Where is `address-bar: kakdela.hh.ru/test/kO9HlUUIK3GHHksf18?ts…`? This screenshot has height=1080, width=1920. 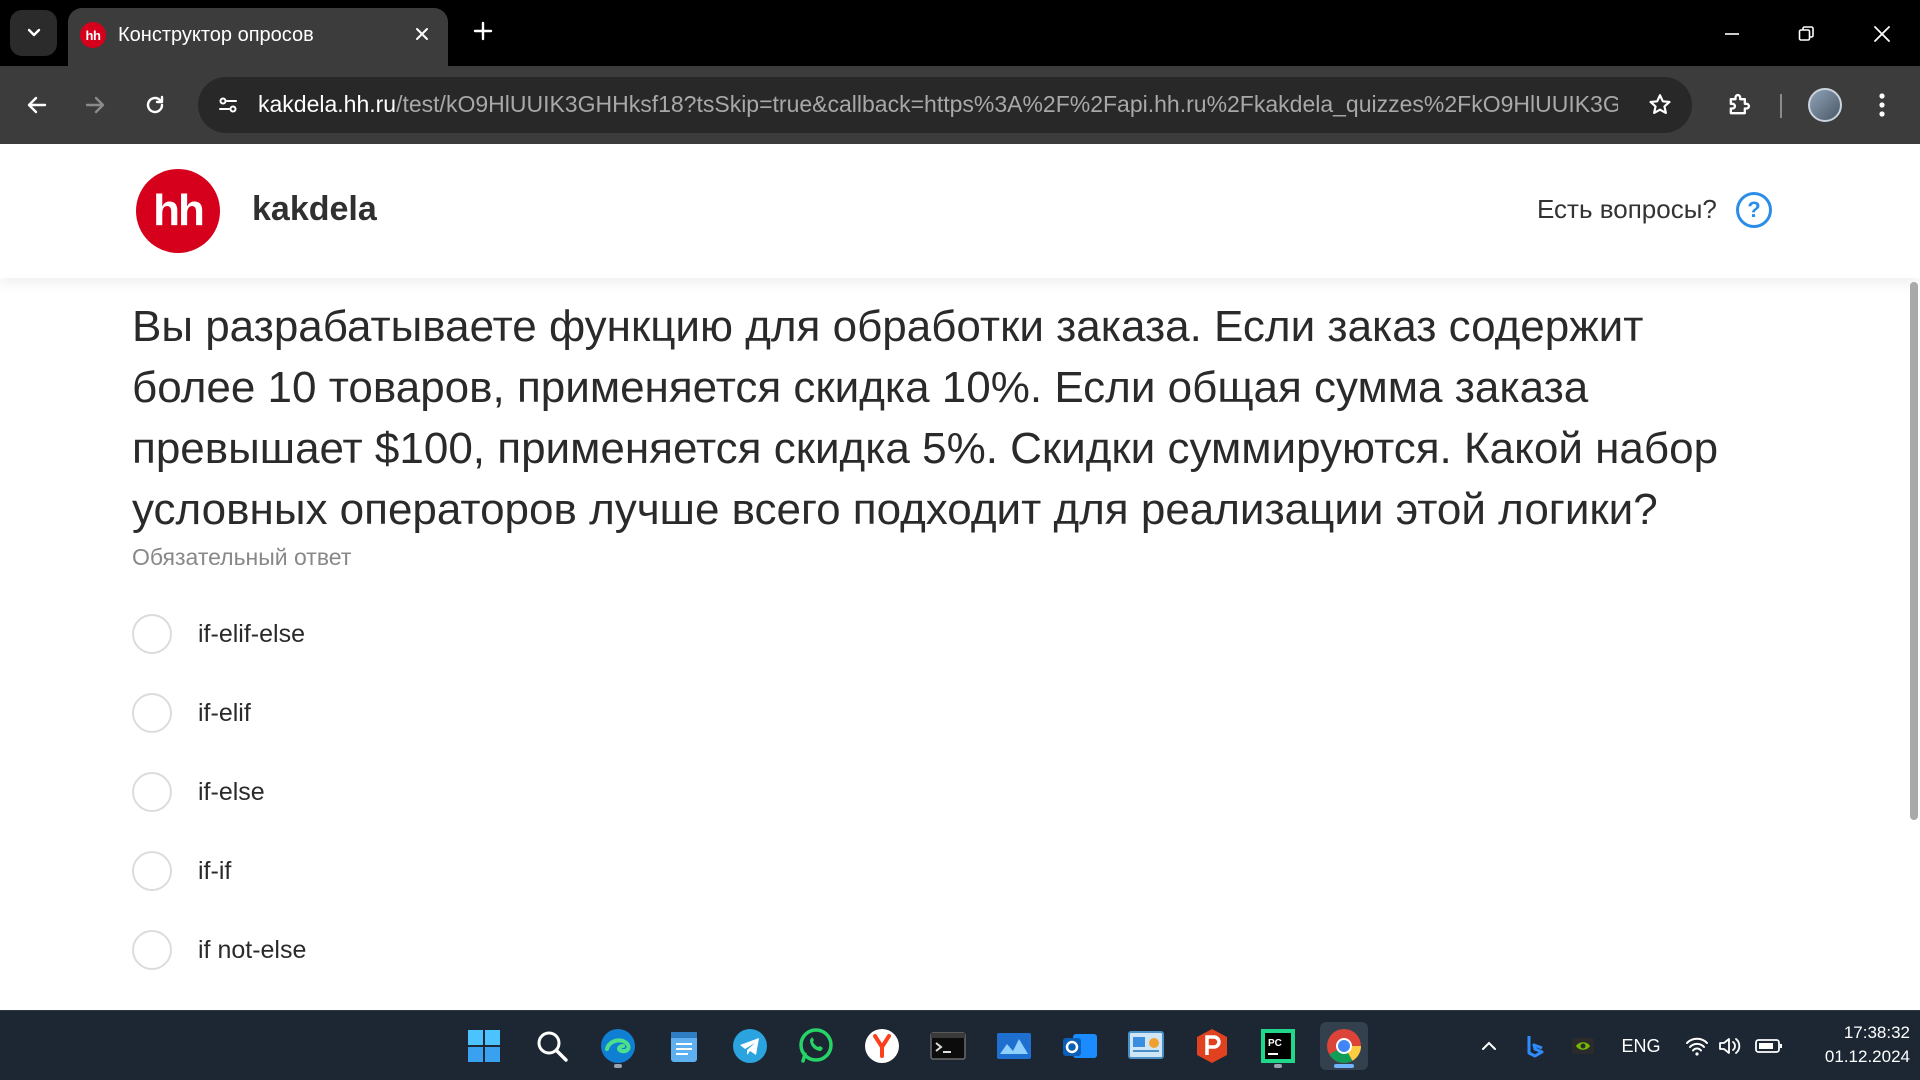 address-bar: kakdela.hh.ru/test/kO9HlUUIK3GHHksf18?ts… is located at coordinates (945, 105).